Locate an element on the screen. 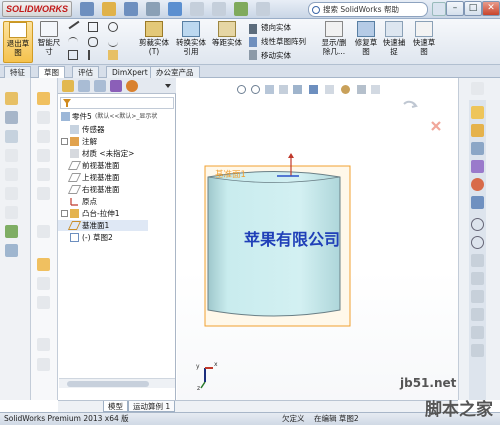 The width and height of the screenshot is (500, 425). pattern-icon is located at coordinates (43, 231).